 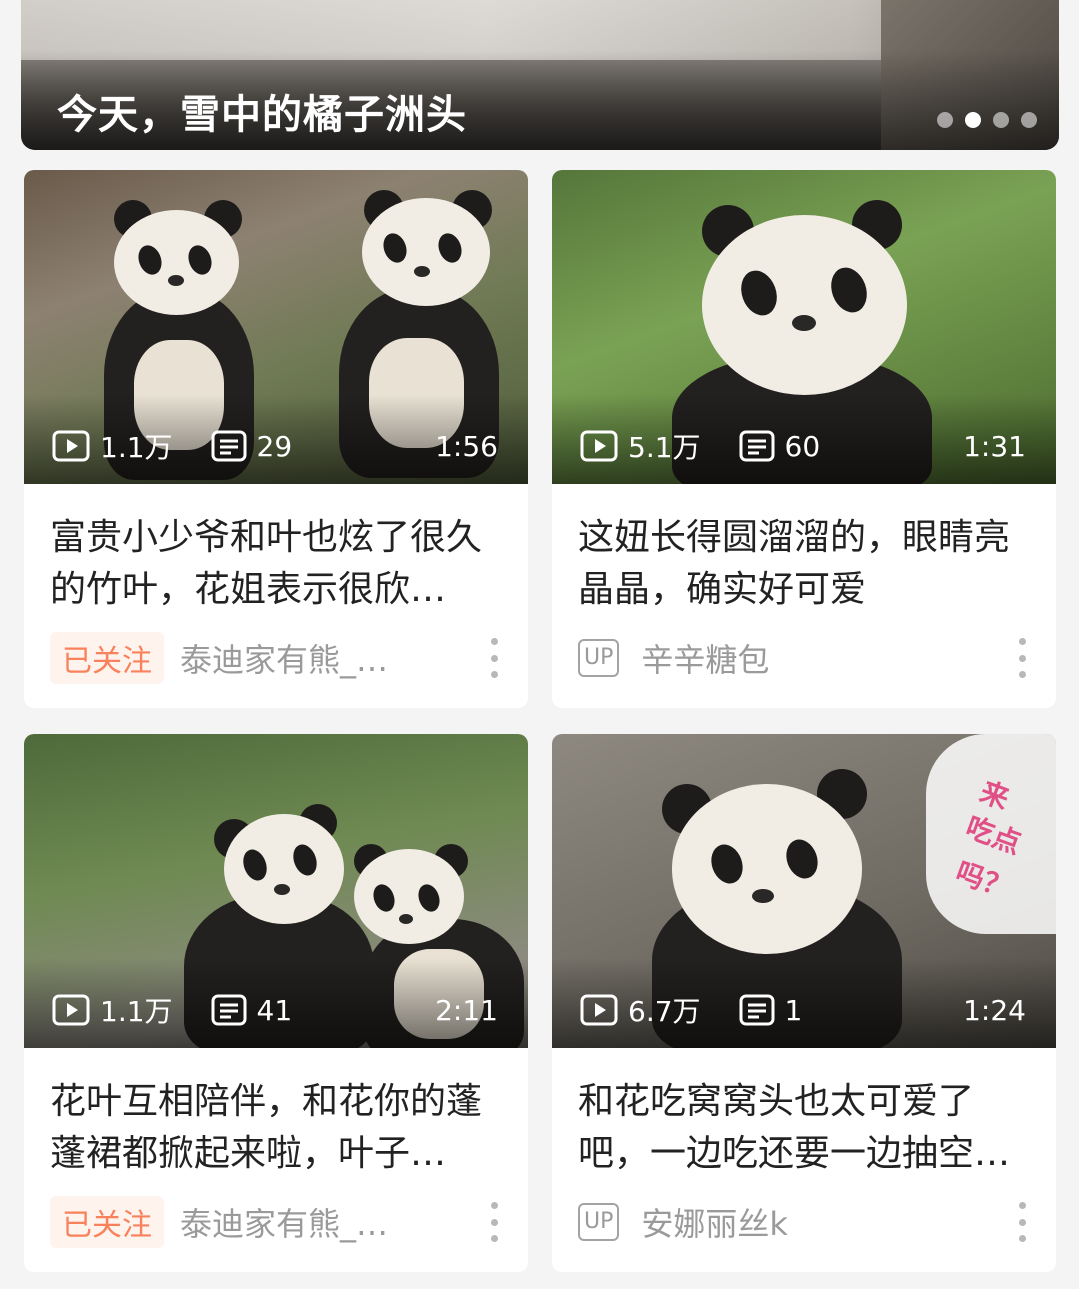 I want to click on comment-count: 41, so click(x=251, y=1010).